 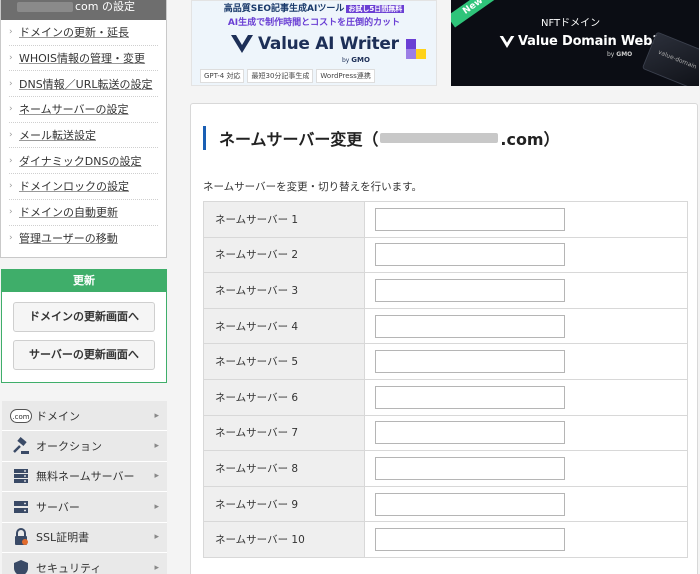 What do you see at coordinates (69, 447) in the screenshot?
I see `category-auction-label: オークション` at bounding box center [69, 447].